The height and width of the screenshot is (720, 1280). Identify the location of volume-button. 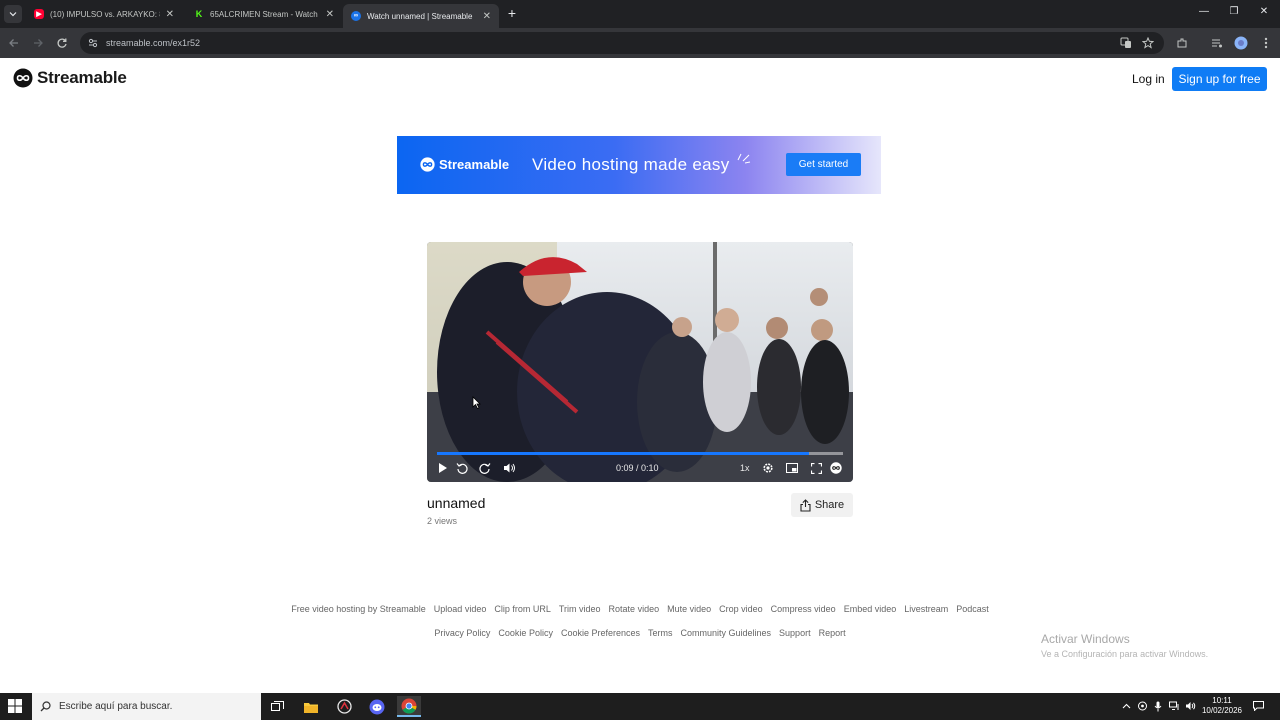
(509, 468).